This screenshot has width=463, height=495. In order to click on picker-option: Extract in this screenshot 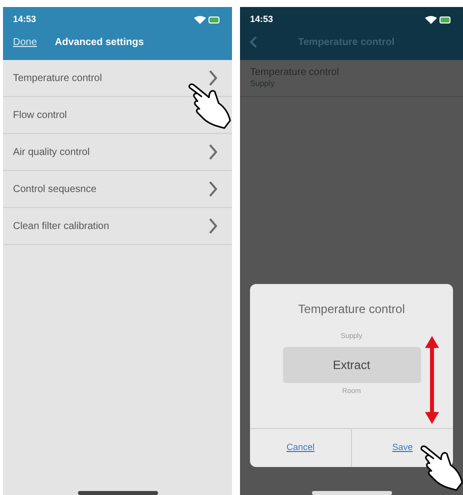, I will do `click(351, 364)`.